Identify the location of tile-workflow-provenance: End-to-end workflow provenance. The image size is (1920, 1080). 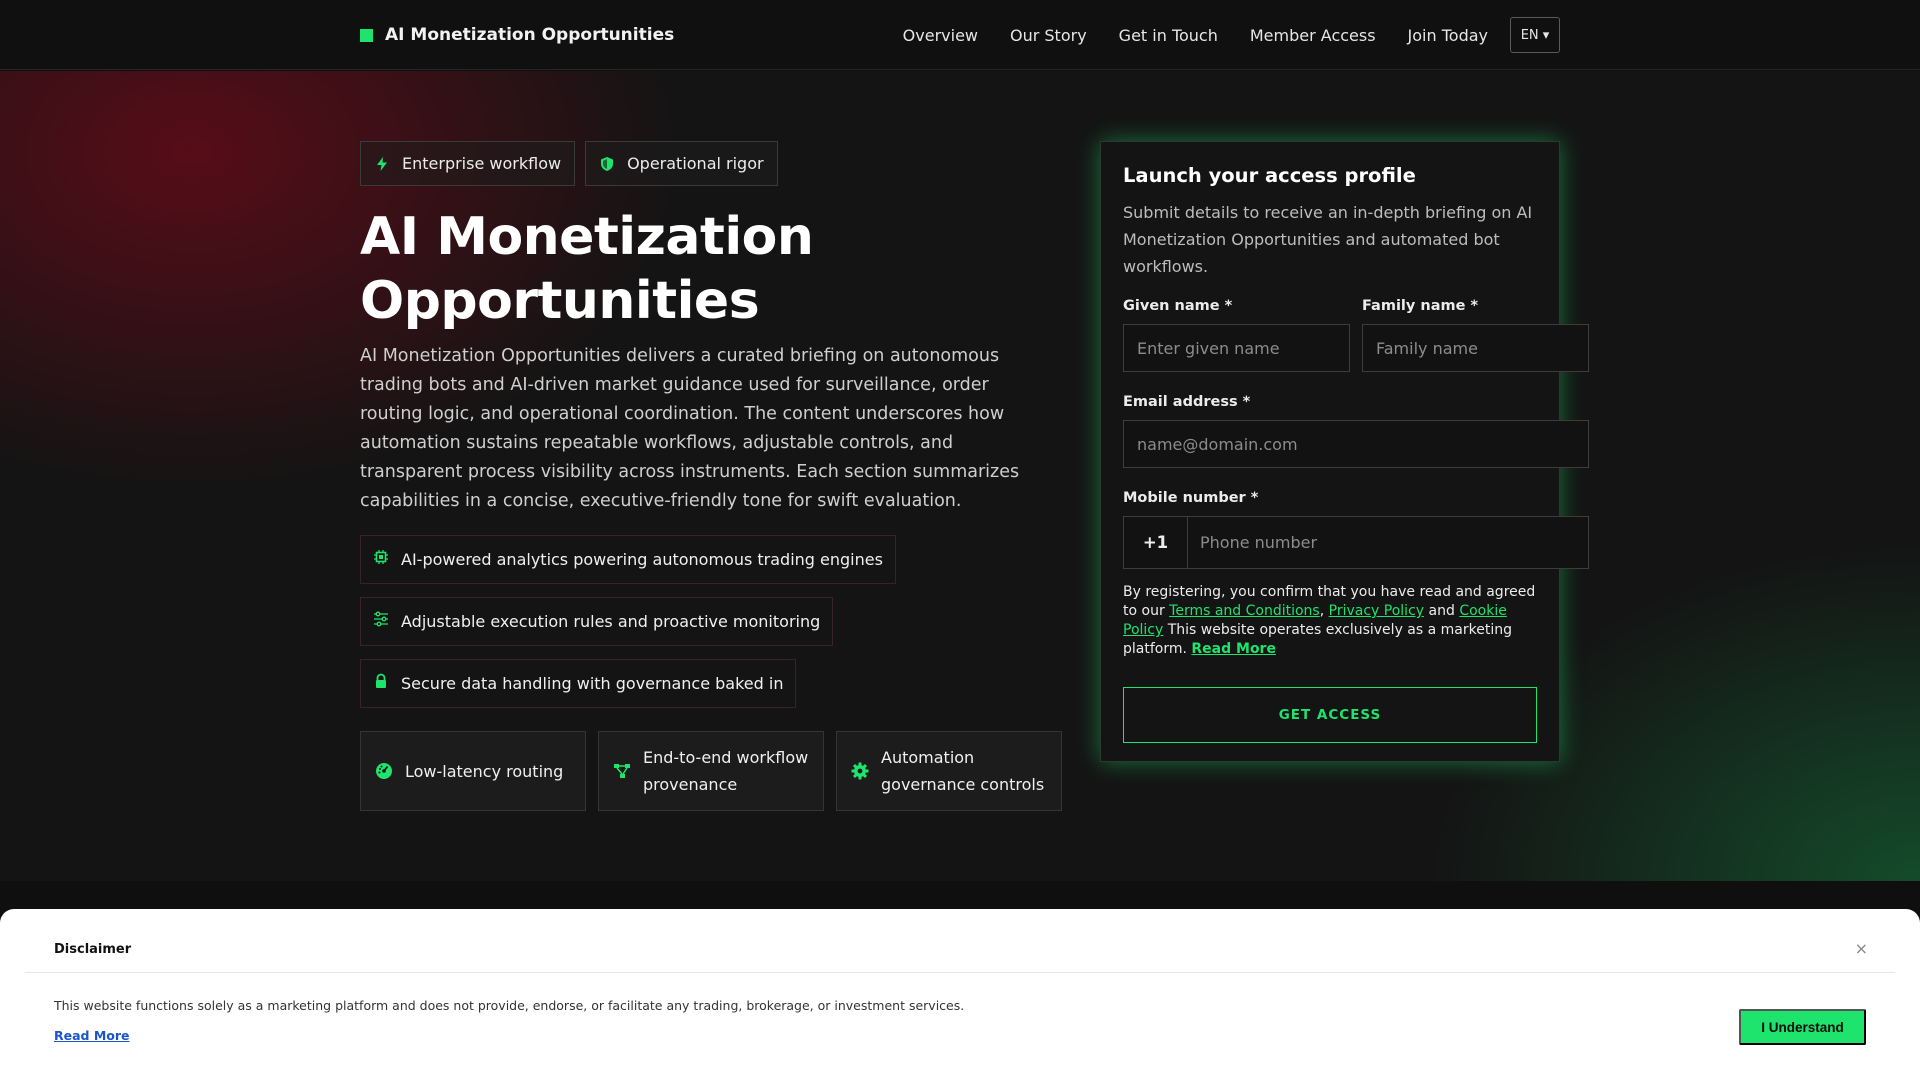
(711, 771).